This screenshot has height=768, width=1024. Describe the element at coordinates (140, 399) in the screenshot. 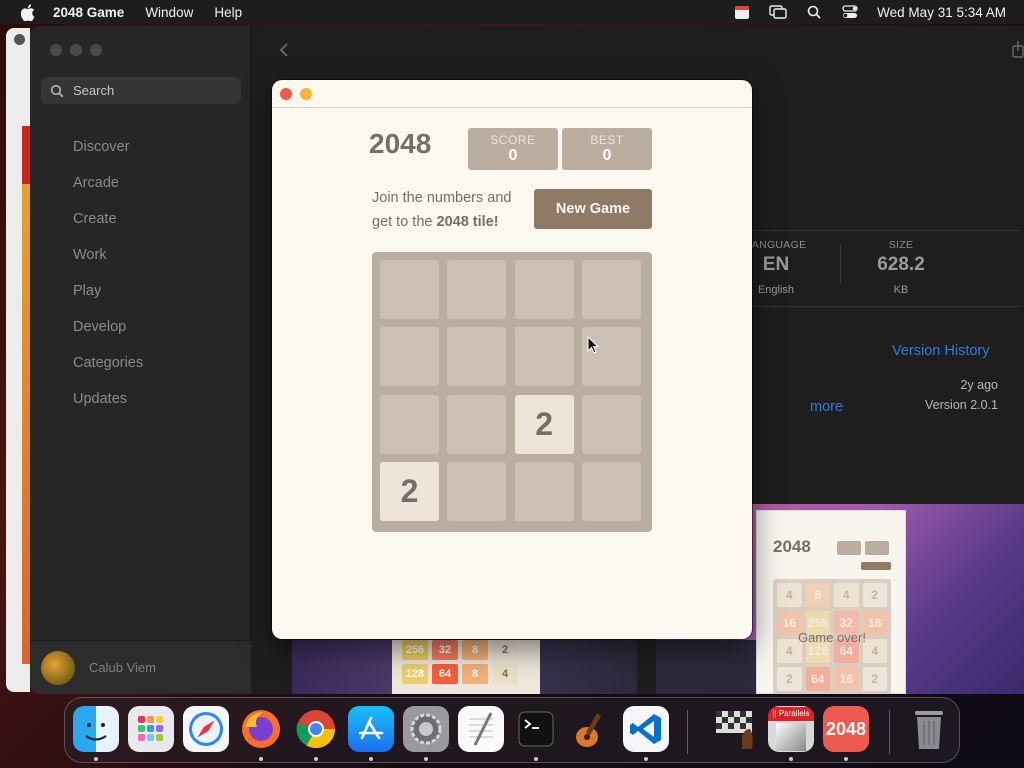

I see `sidebar-item-updates: Updates` at that location.